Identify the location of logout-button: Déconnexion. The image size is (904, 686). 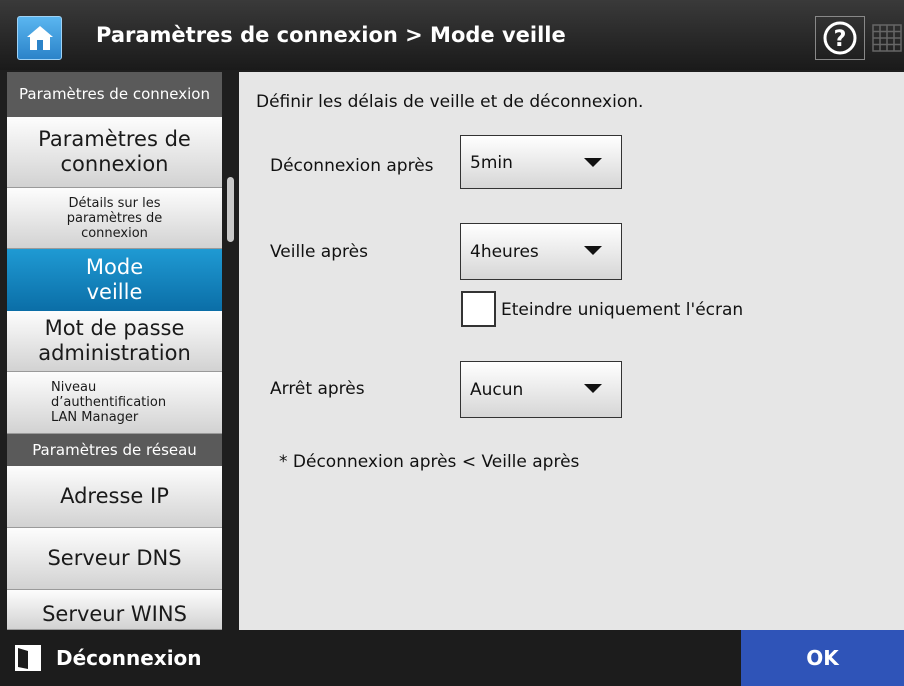
(108, 658).